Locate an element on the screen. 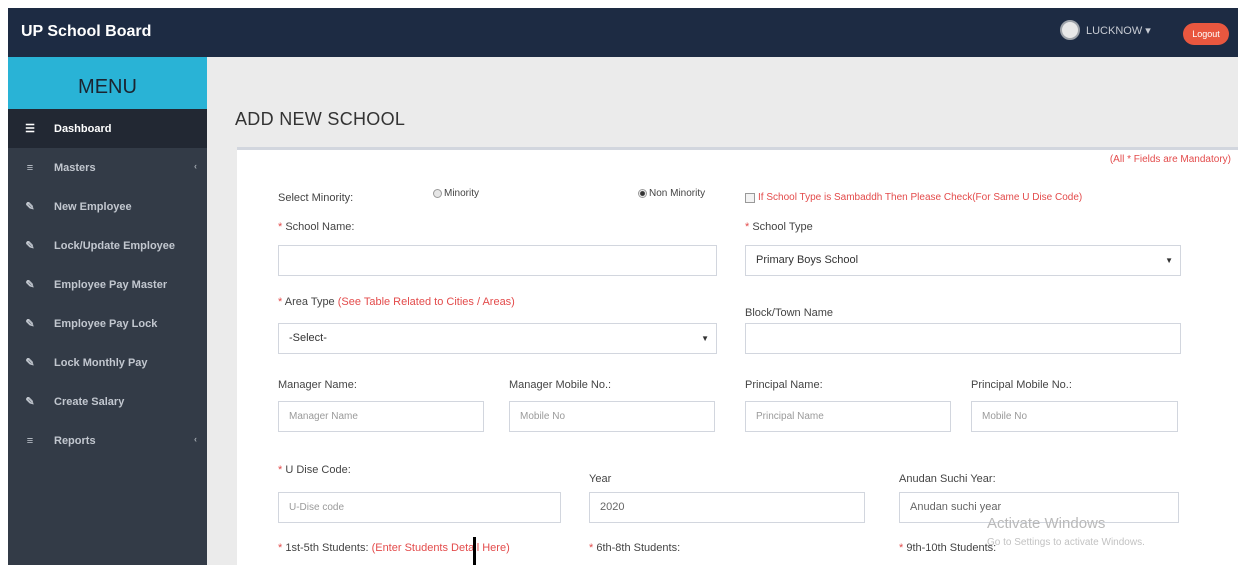  area-type-value: -Select- is located at coordinates (308, 338).